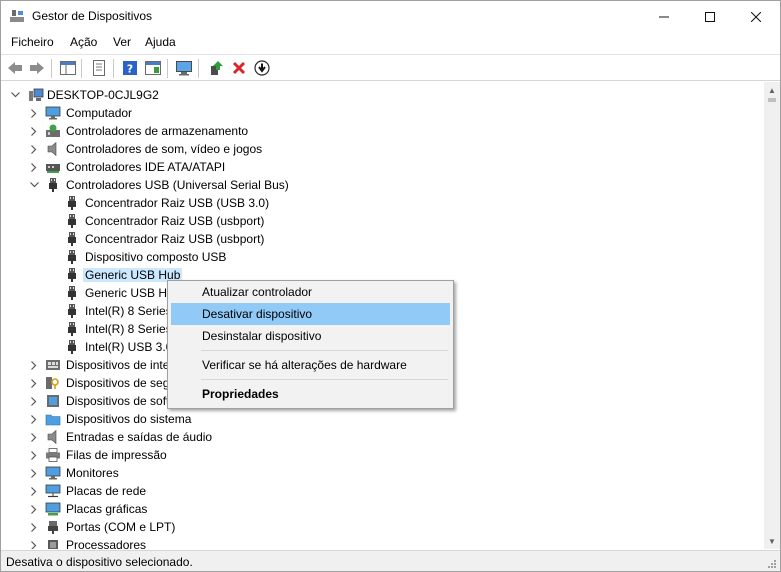  I want to click on tree-item-system-devices: Dispositivos do sistema, so click(381, 419).